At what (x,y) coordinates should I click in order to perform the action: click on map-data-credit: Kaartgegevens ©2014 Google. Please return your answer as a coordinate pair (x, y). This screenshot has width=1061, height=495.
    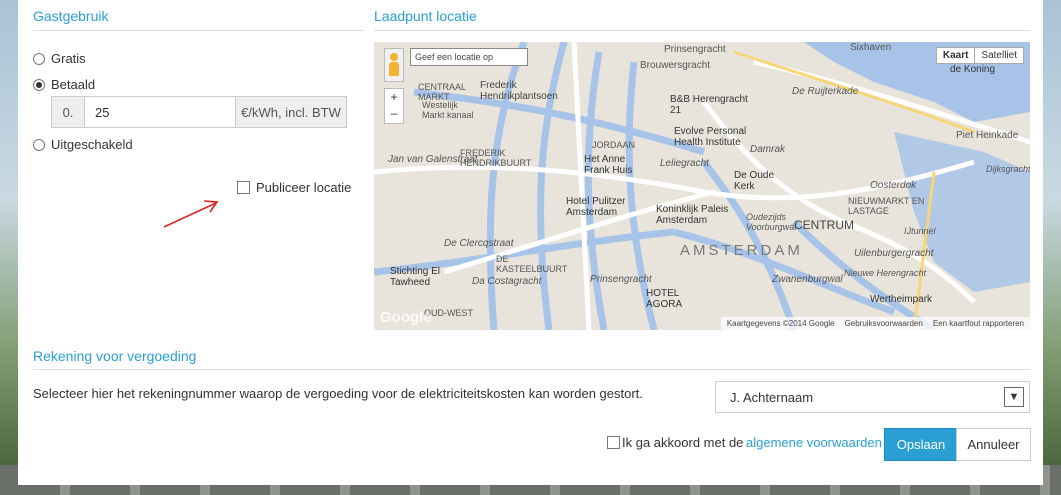
    Looking at the image, I should click on (780, 323).